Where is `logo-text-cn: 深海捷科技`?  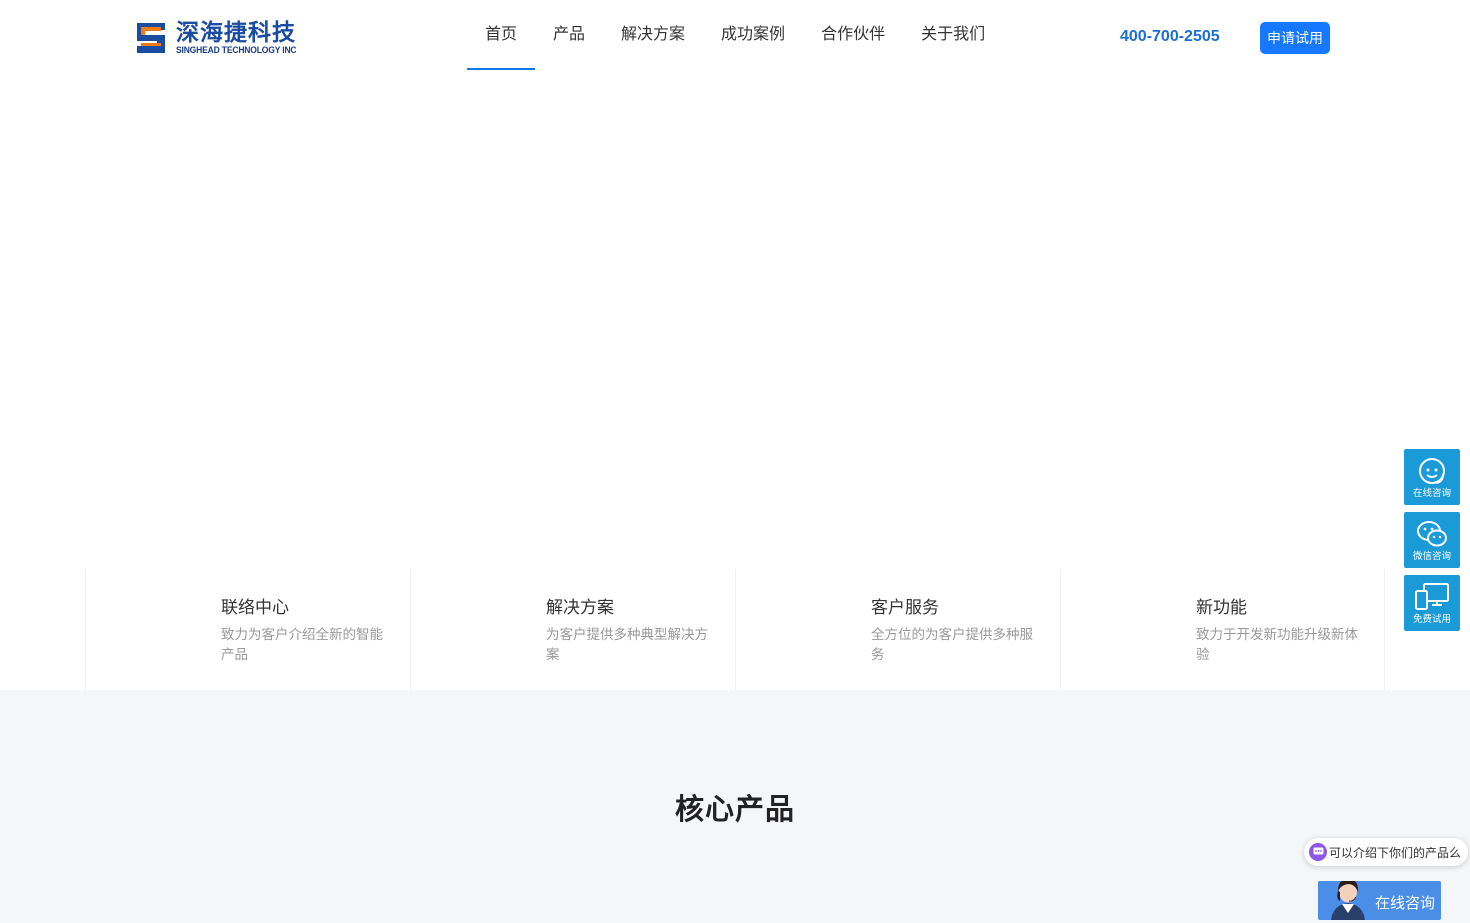
logo-text-cn: 深海捷科技 is located at coordinates (236, 32).